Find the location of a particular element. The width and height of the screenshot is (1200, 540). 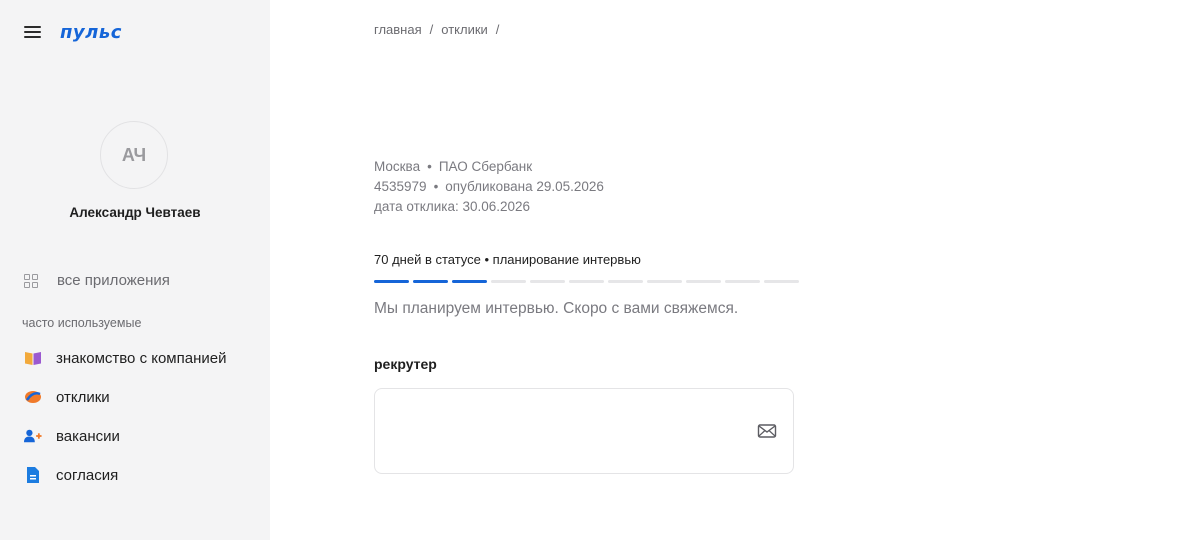

logo: пульс is located at coordinates (91, 32).